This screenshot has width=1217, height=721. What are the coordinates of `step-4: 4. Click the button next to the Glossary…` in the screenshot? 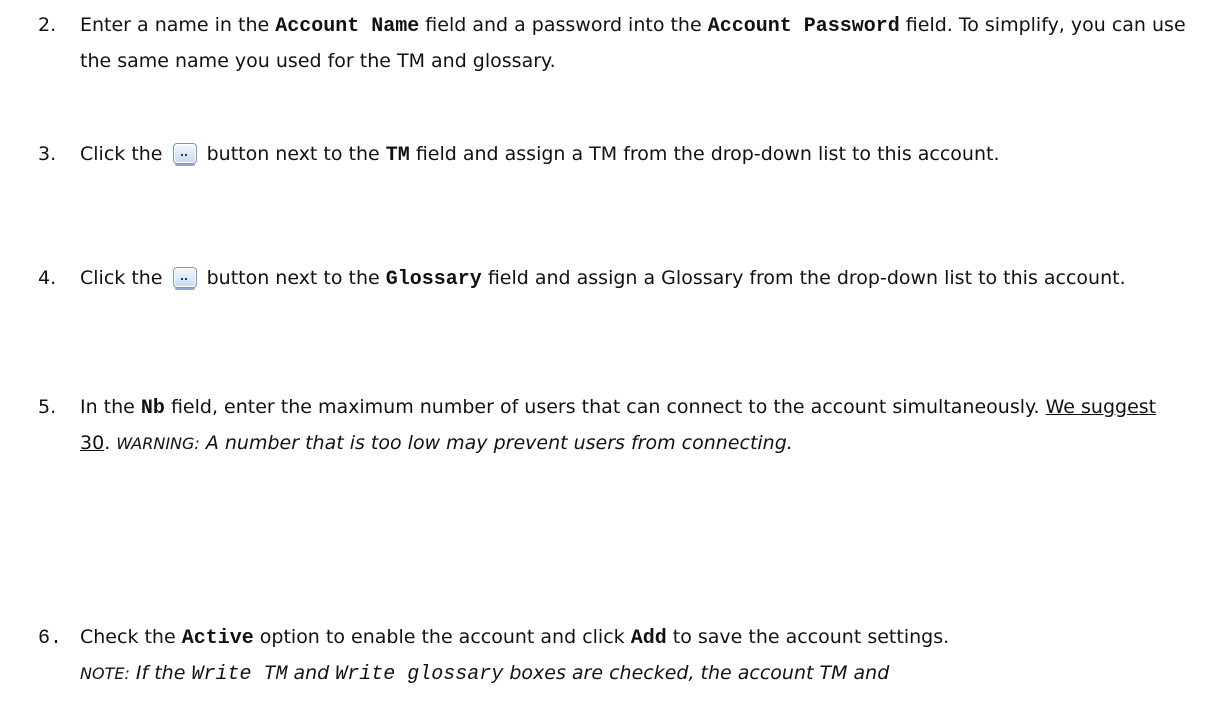 It's located at (613, 278).